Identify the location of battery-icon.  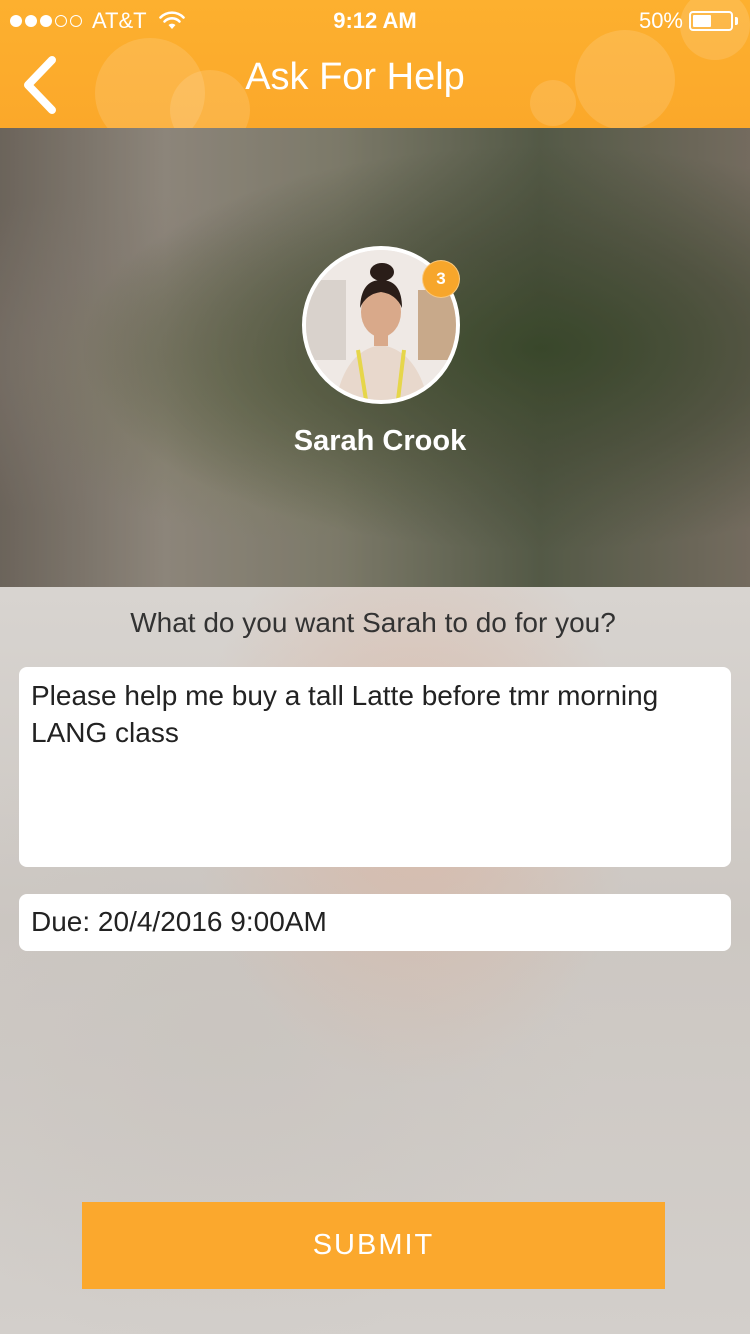
(711, 21).